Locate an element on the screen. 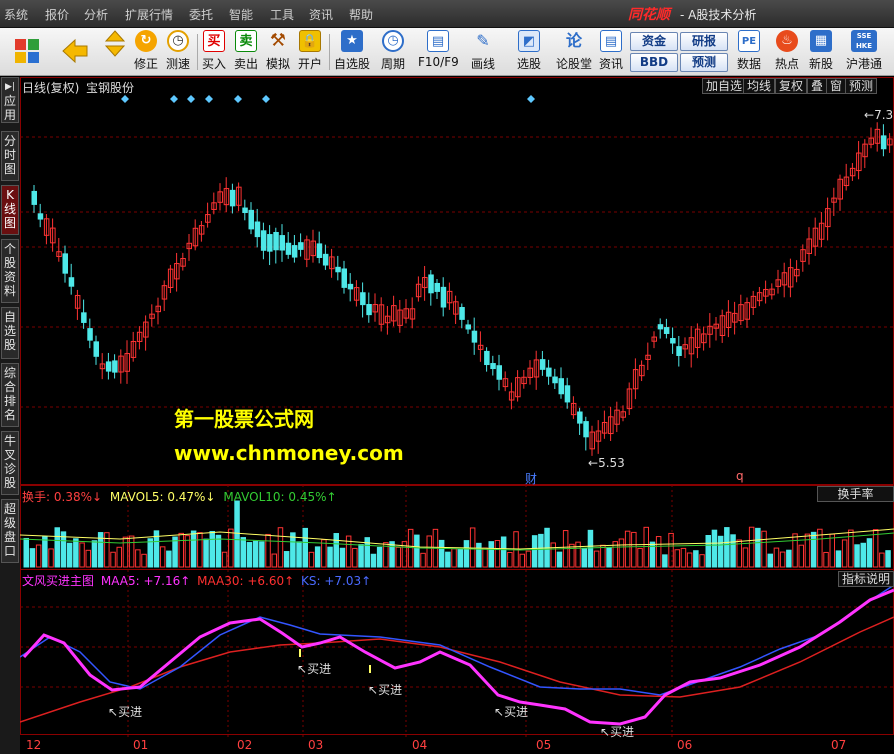 Image resolution: width=894 pixels, height=754 pixels. side-tab-orderbook: 超级盘口 is located at coordinates (10, 531).